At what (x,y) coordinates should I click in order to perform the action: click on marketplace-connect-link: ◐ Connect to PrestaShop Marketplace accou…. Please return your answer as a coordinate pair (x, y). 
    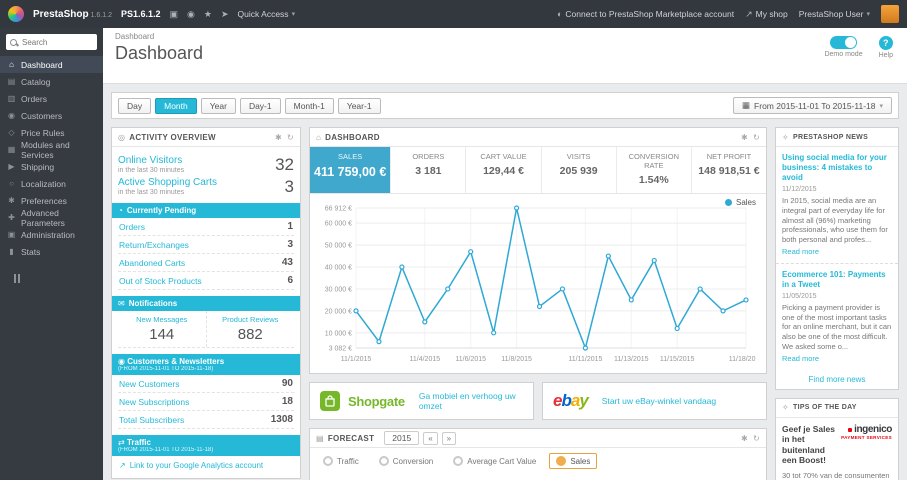
    Looking at the image, I should click on (645, 14).